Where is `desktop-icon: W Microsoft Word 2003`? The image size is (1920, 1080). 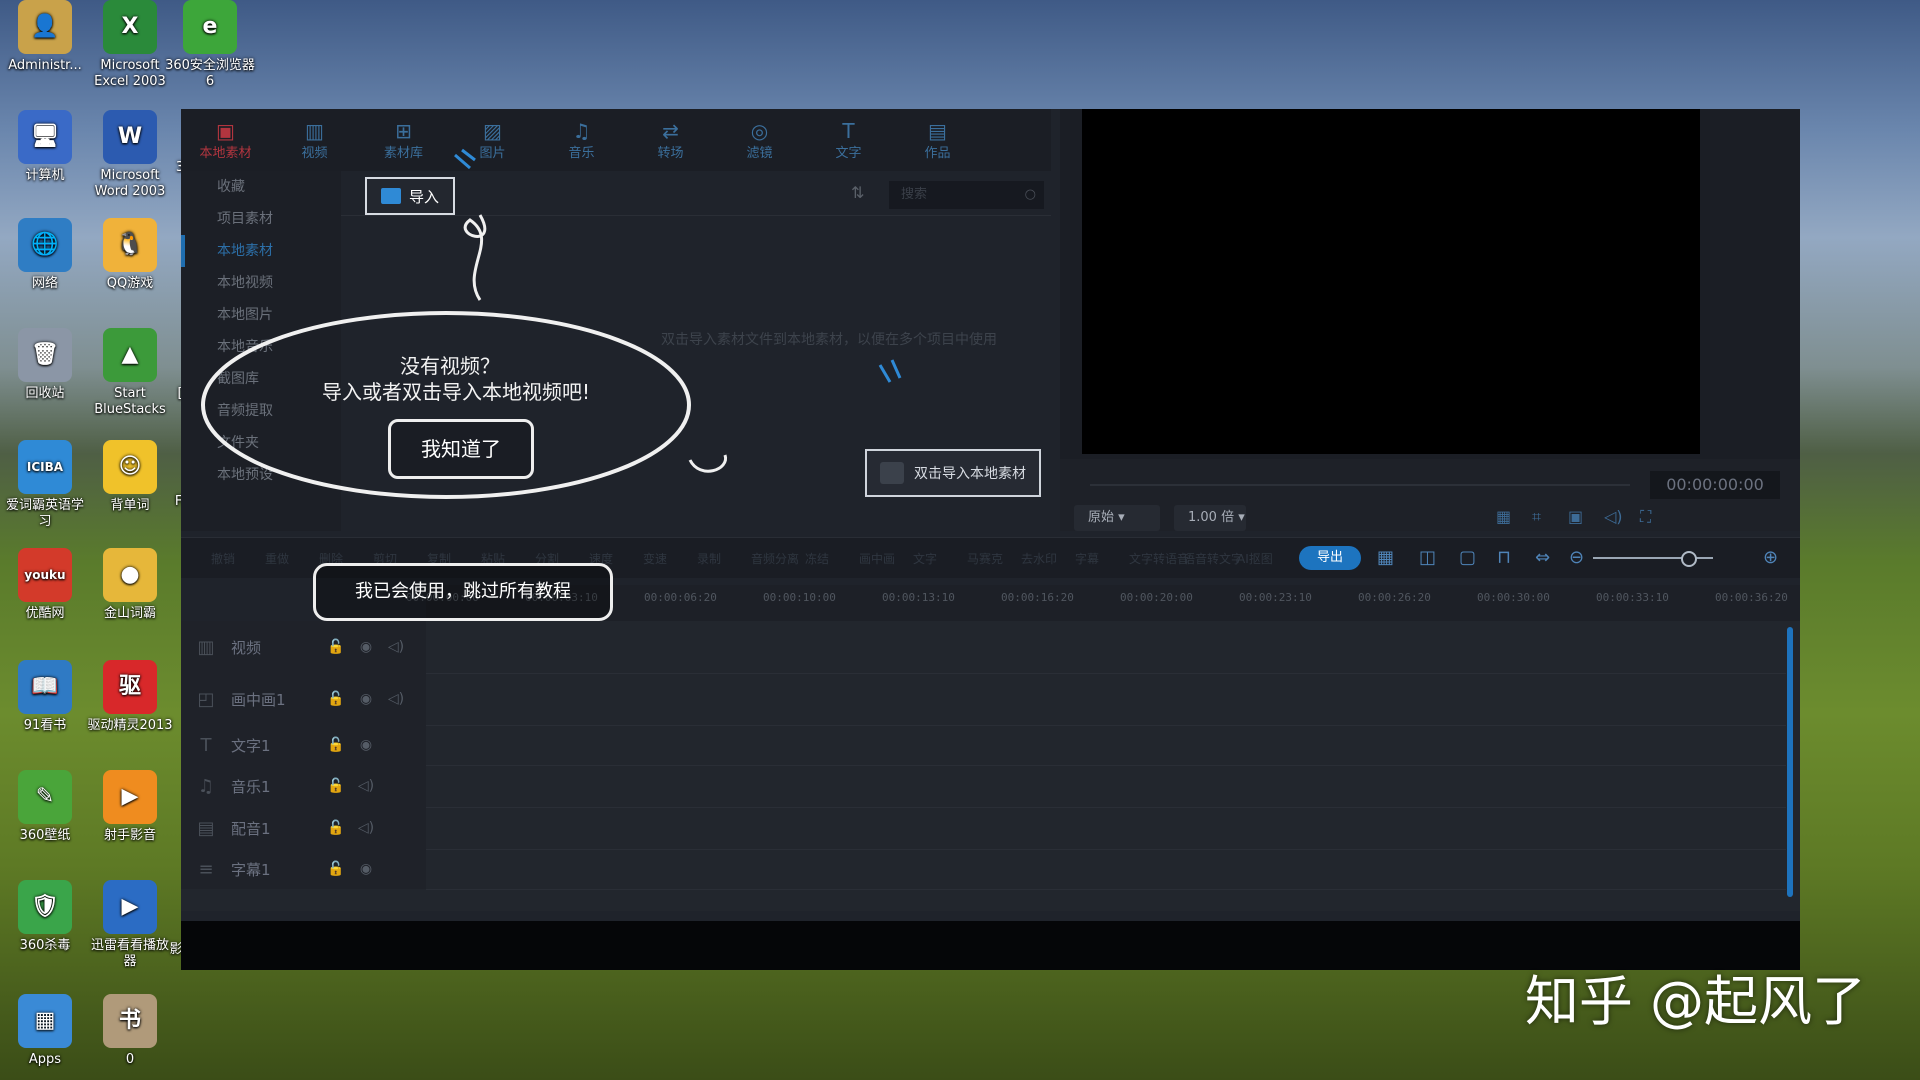
desktop-icon: W Microsoft Word 2003 is located at coordinates (130, 155).